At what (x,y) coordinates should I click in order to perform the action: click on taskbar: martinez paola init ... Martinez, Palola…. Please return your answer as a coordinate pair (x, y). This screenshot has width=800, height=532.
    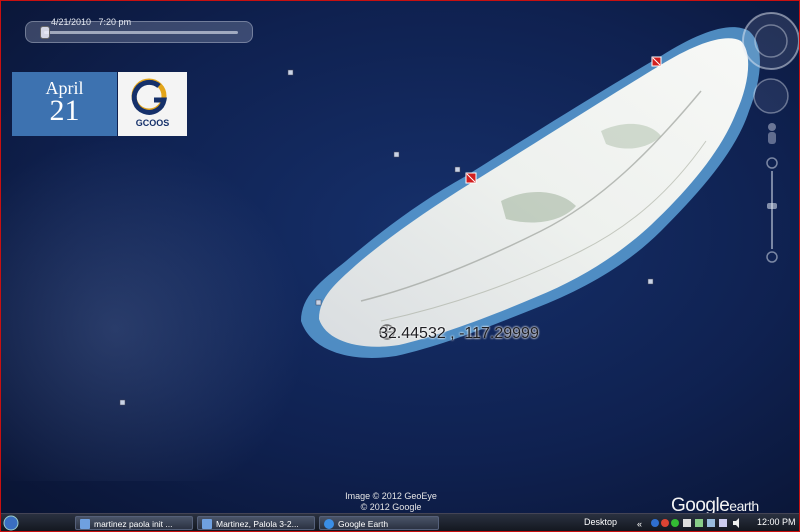
    Looking at the image, I should click on (400, 522).